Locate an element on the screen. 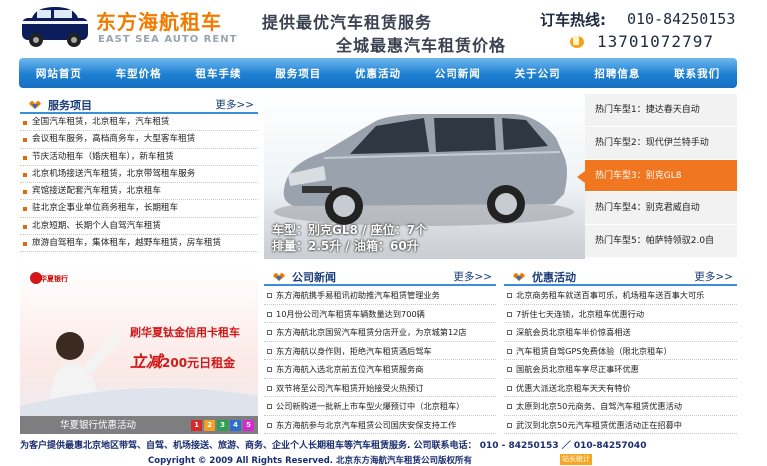 The height and width of the screenshot is (466, 767). list-item: 驻北京企事业单位商务租车，长期租车 is located at coordinates (139, 209).